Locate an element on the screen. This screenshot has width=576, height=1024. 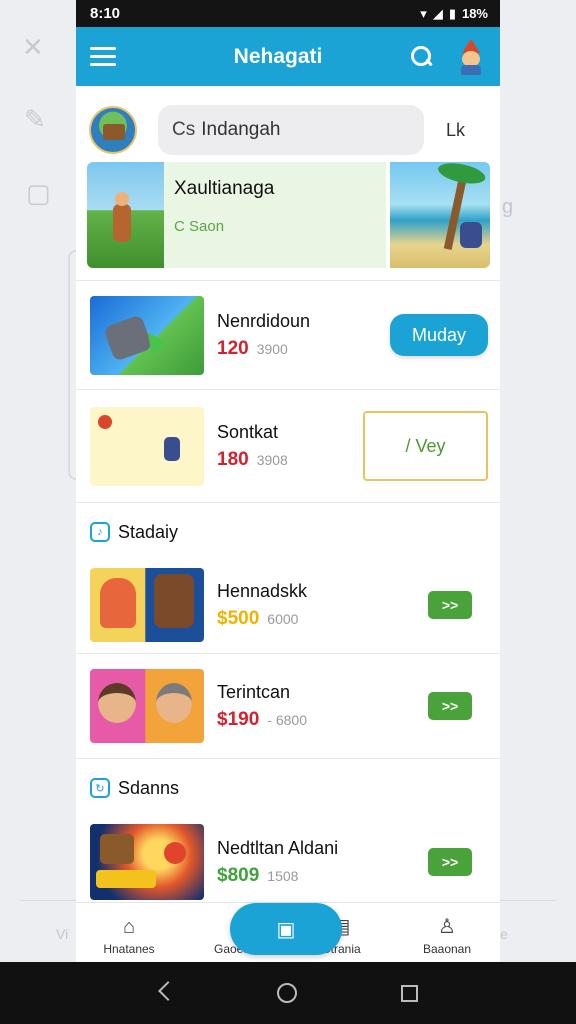
background-text-left: Vi is located at coordinates (62, 934).